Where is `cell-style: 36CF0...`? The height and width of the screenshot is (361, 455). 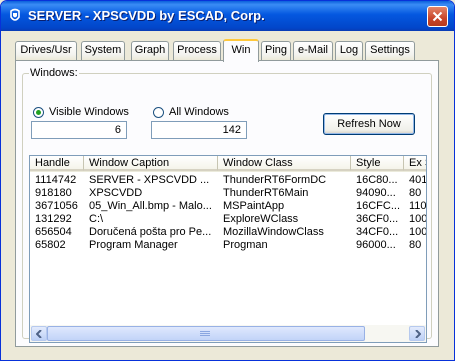
cell-style: 36CF0... is located at coordinates (377, 219).